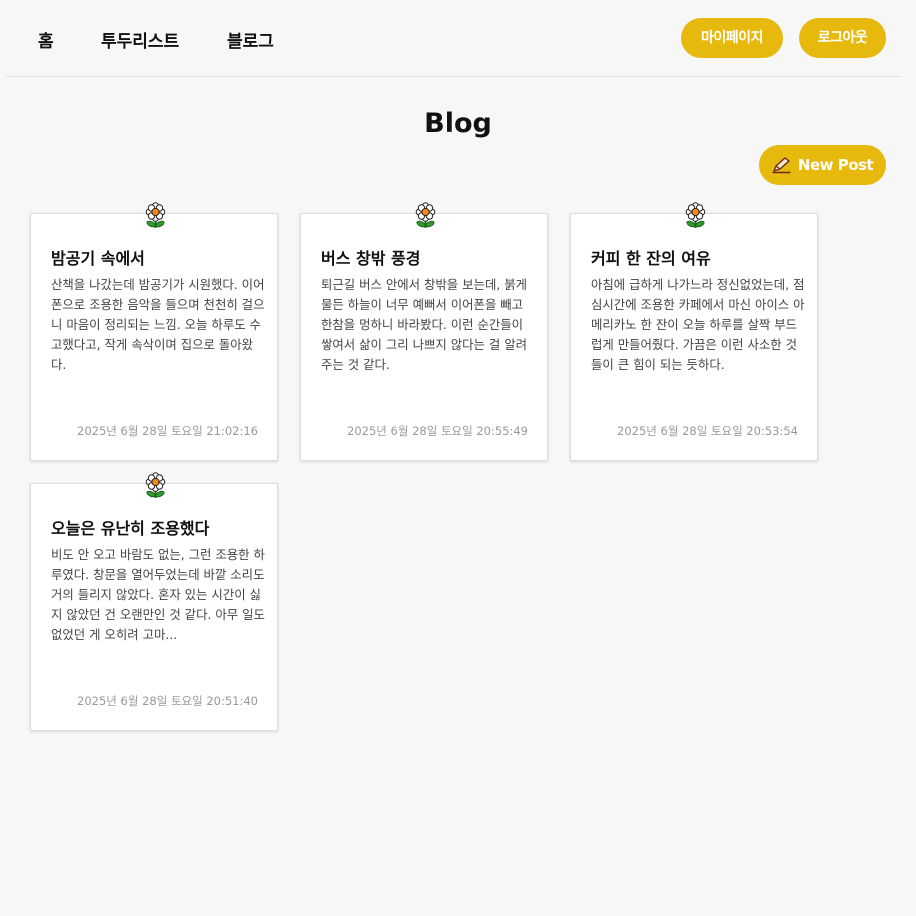 The image size is (916, 916). I want to click on post-title: 오늘은 유난히 조용했다, so click(130, 528).